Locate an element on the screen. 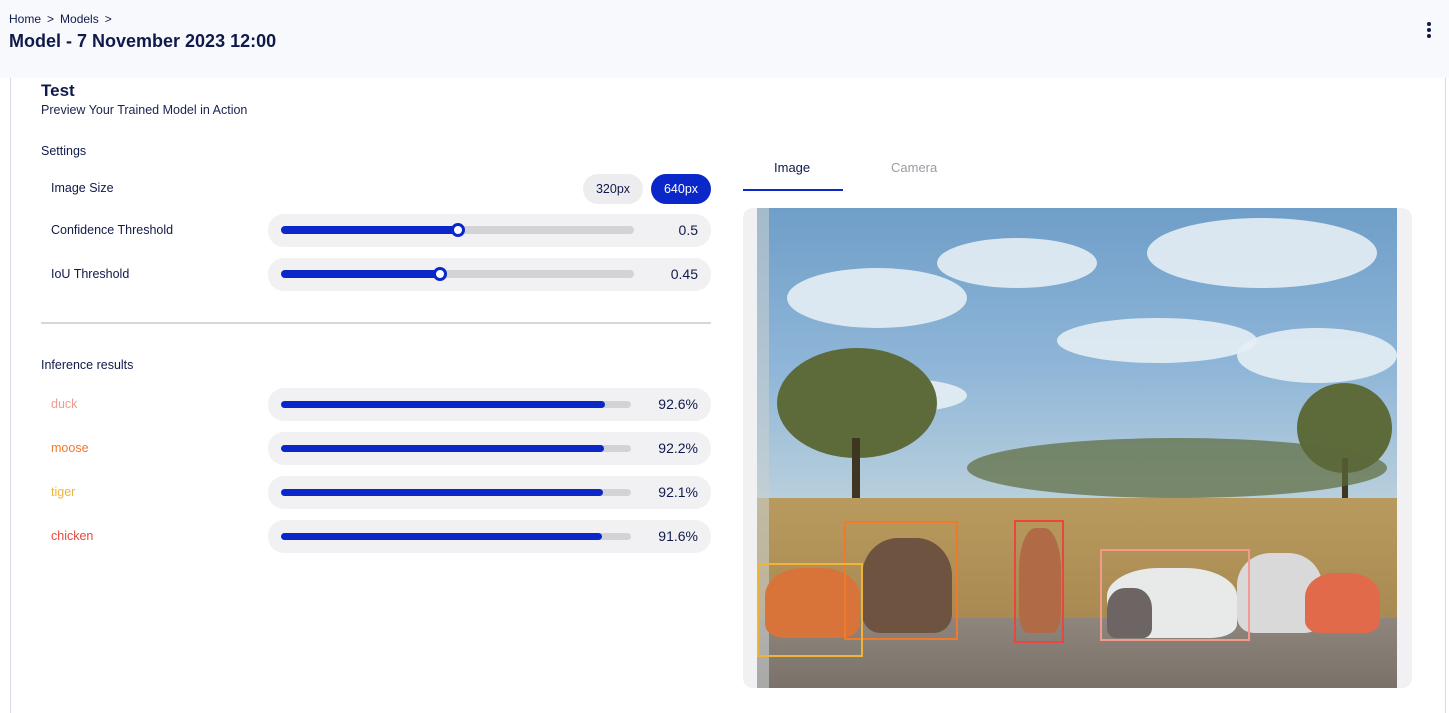 This screenshot has height=713, width=1449. breadcrumb: Home > Models > is located at coordinates (60, 19).